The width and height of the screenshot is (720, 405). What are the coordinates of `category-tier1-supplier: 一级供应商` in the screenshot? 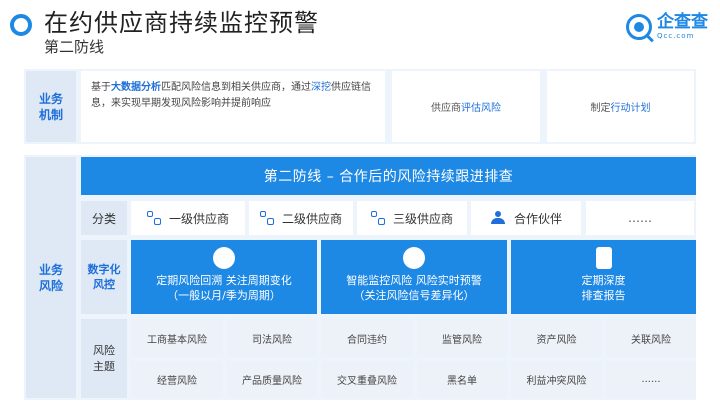 It's located at (188, 218).